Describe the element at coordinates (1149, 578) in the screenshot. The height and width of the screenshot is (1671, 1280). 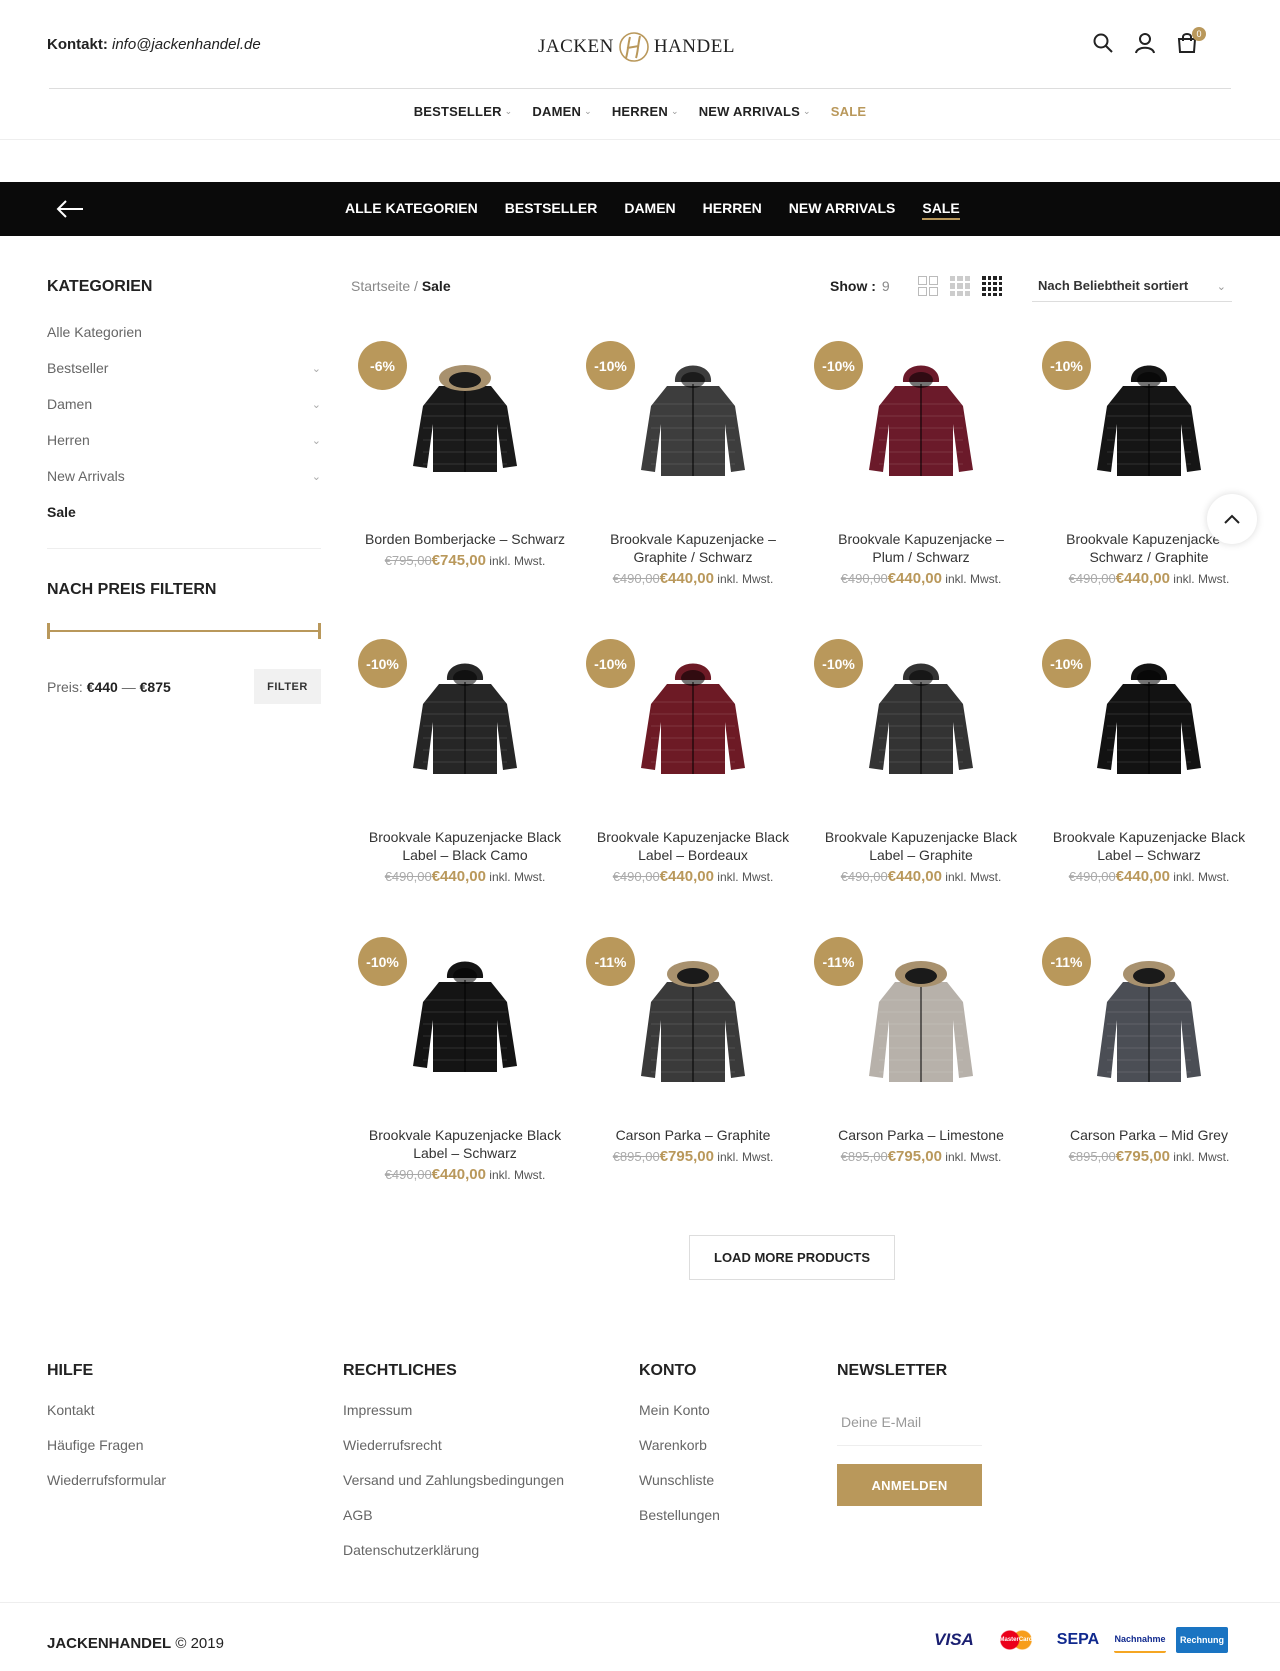
I see `product-price: €490,00€440,00 inkl. Mwst.` at that location.